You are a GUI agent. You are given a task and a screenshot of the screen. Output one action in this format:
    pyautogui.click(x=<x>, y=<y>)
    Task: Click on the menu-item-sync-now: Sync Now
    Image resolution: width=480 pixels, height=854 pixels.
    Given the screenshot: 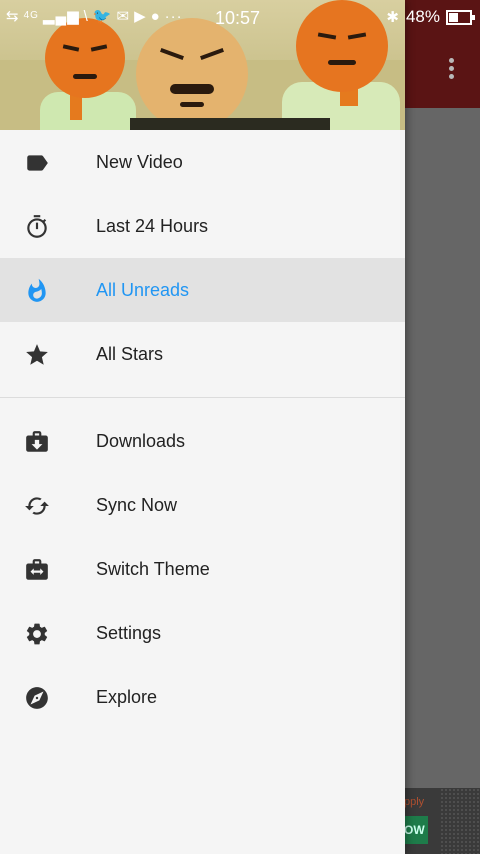 What is the action you would take?
    pyautogui.click(x=202, y=505)
    